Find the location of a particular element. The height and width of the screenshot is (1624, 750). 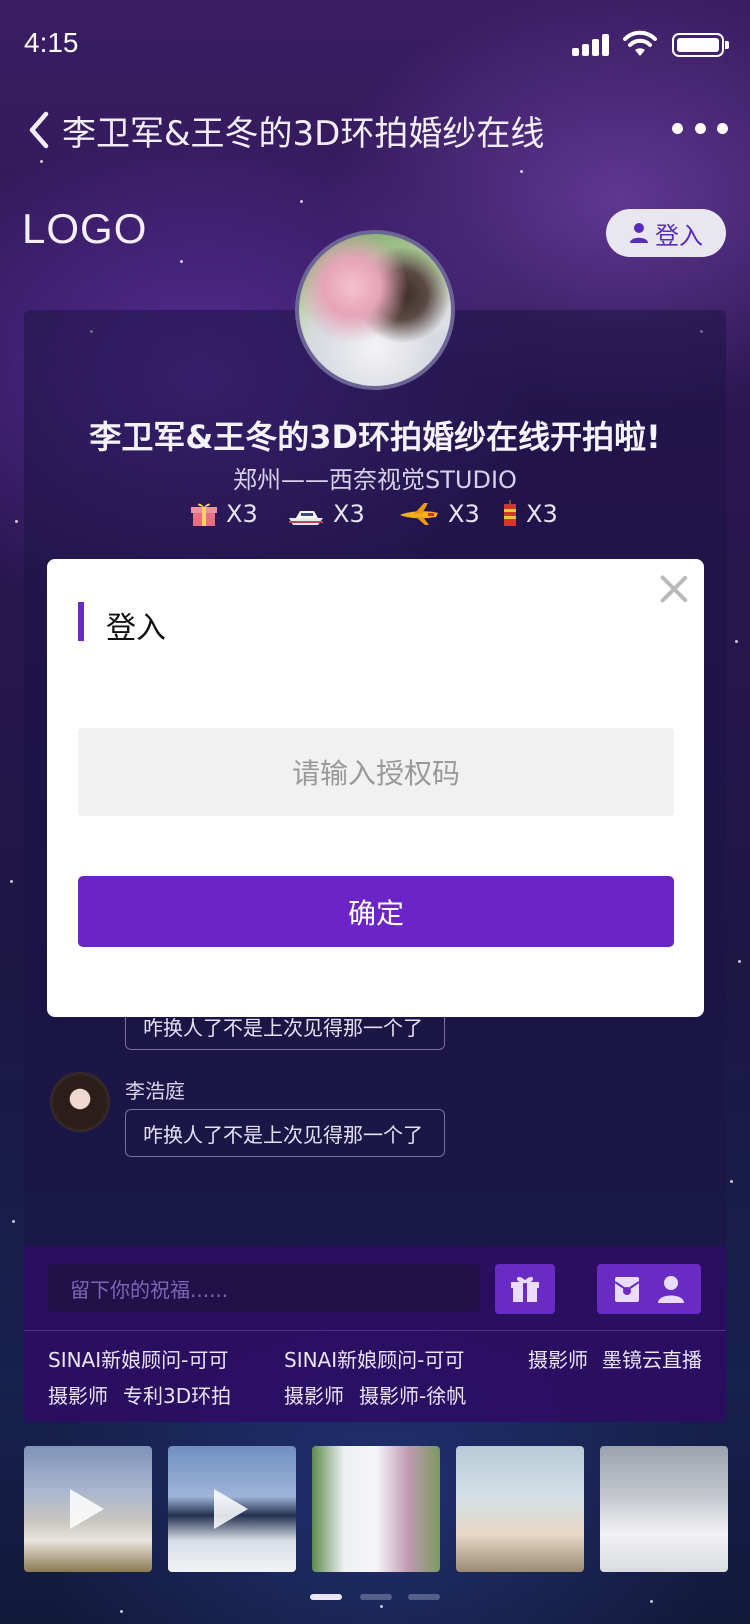

gift-icon is located at coordinates (525, 1289).